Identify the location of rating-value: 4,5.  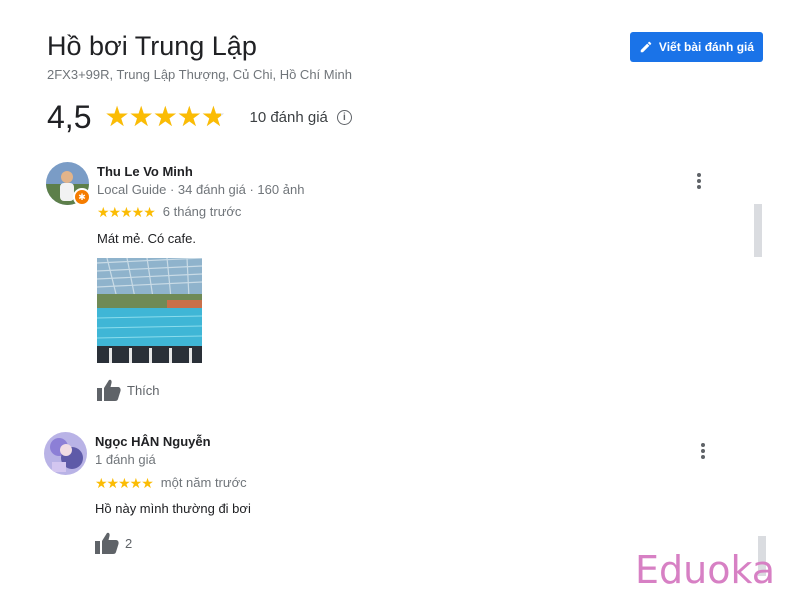
(69, 116).